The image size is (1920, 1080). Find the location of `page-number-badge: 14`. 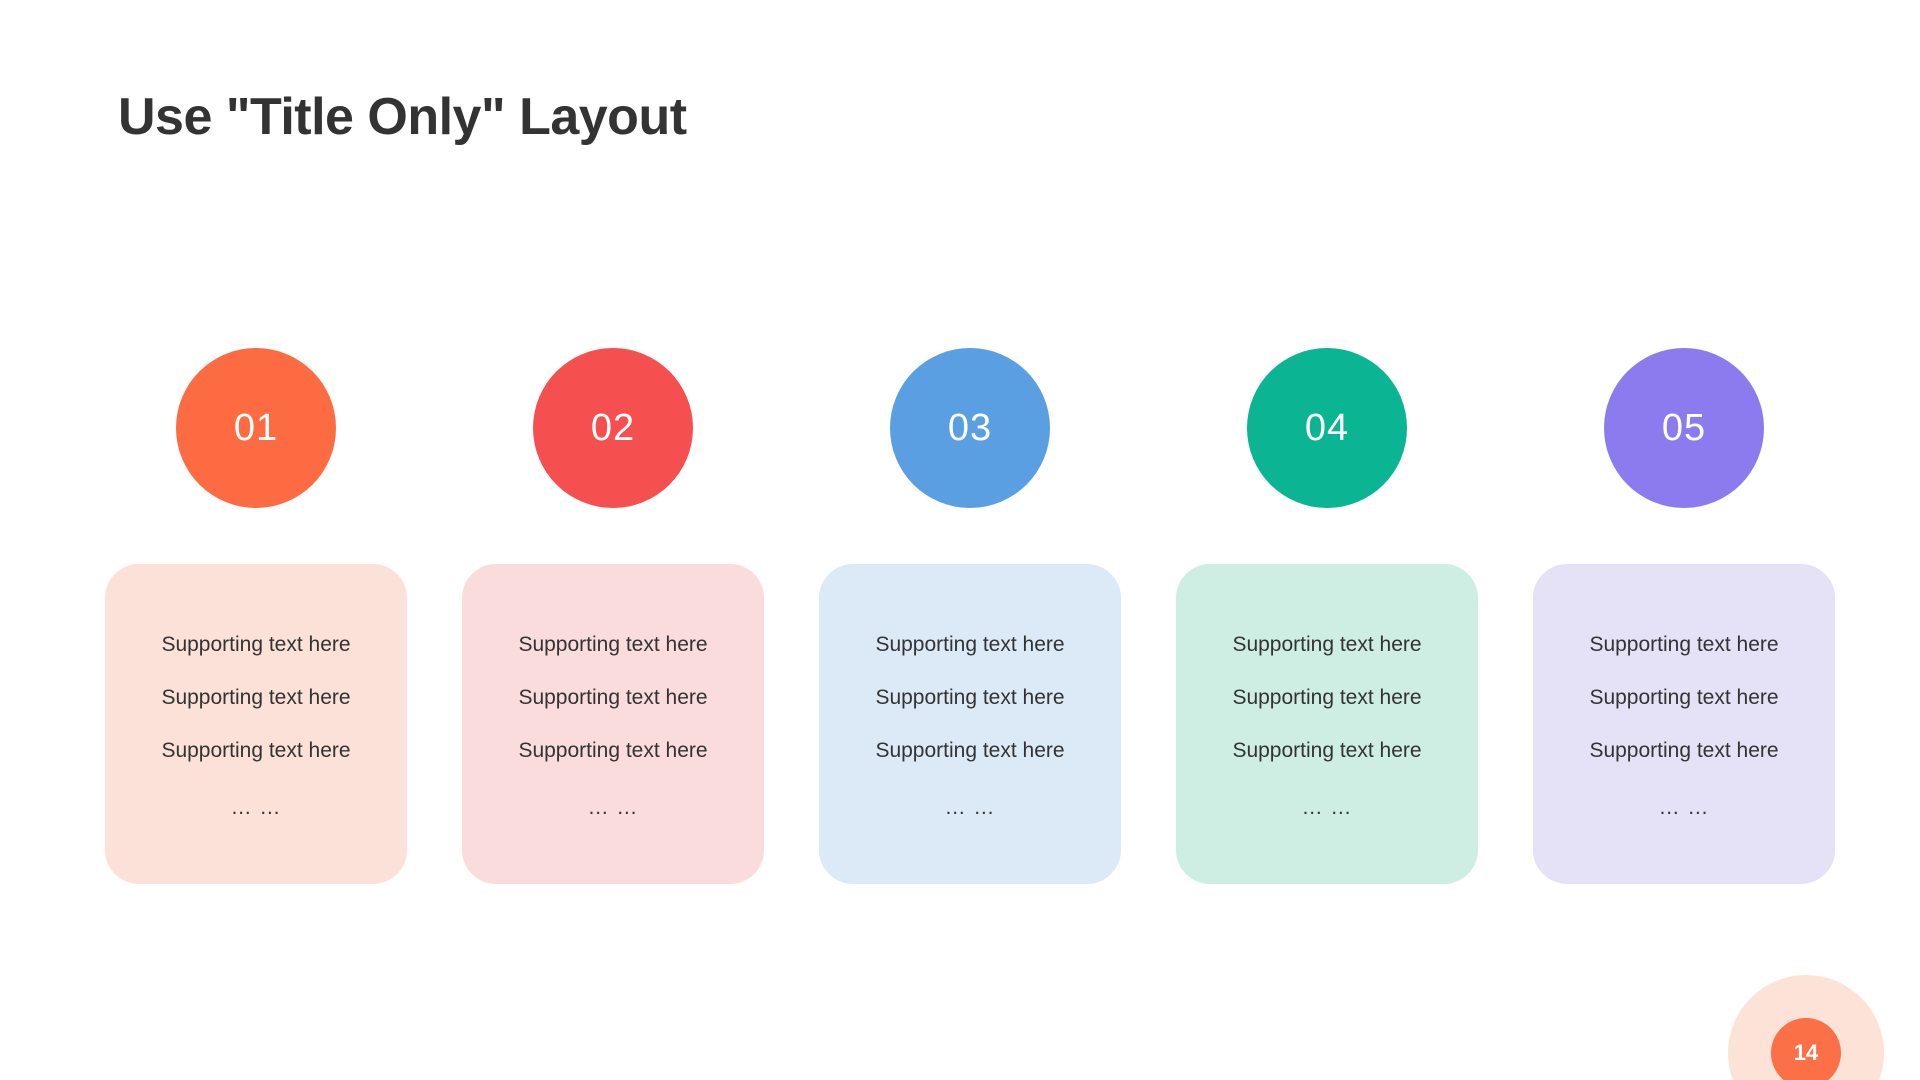

page-number-badge: 14 is located at coordinates (1806, 1027).